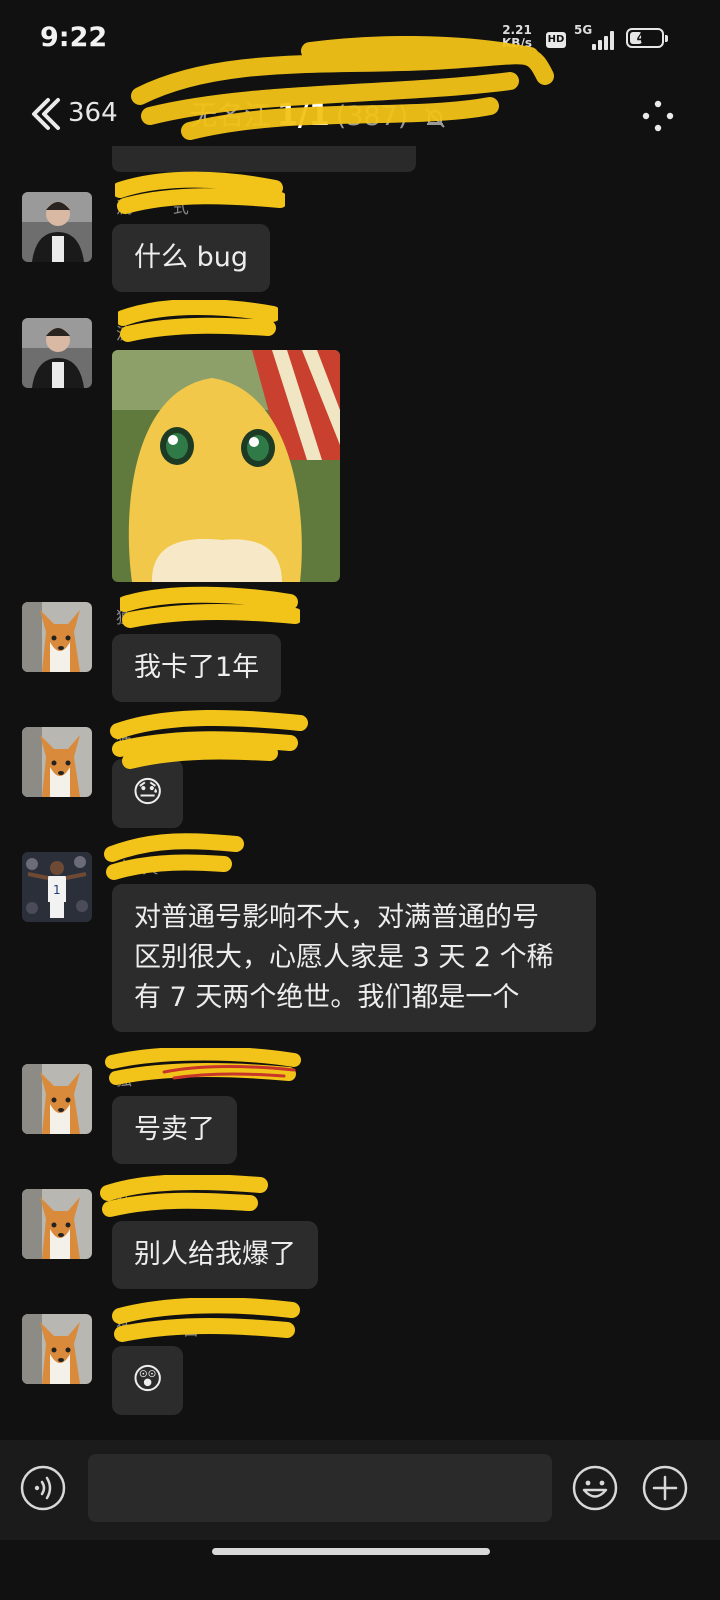  What do you see at coordinates (226, 466) in the screenshot?
I see `image-message` at bounding box center [226, 466].